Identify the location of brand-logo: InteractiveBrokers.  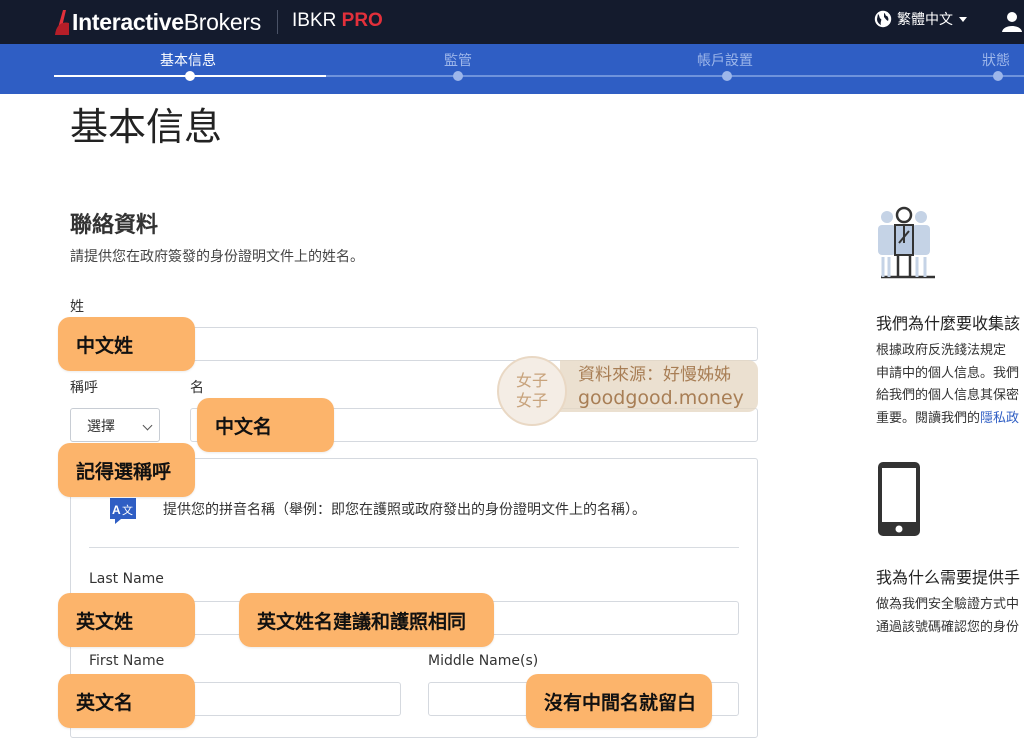
(157, 22).